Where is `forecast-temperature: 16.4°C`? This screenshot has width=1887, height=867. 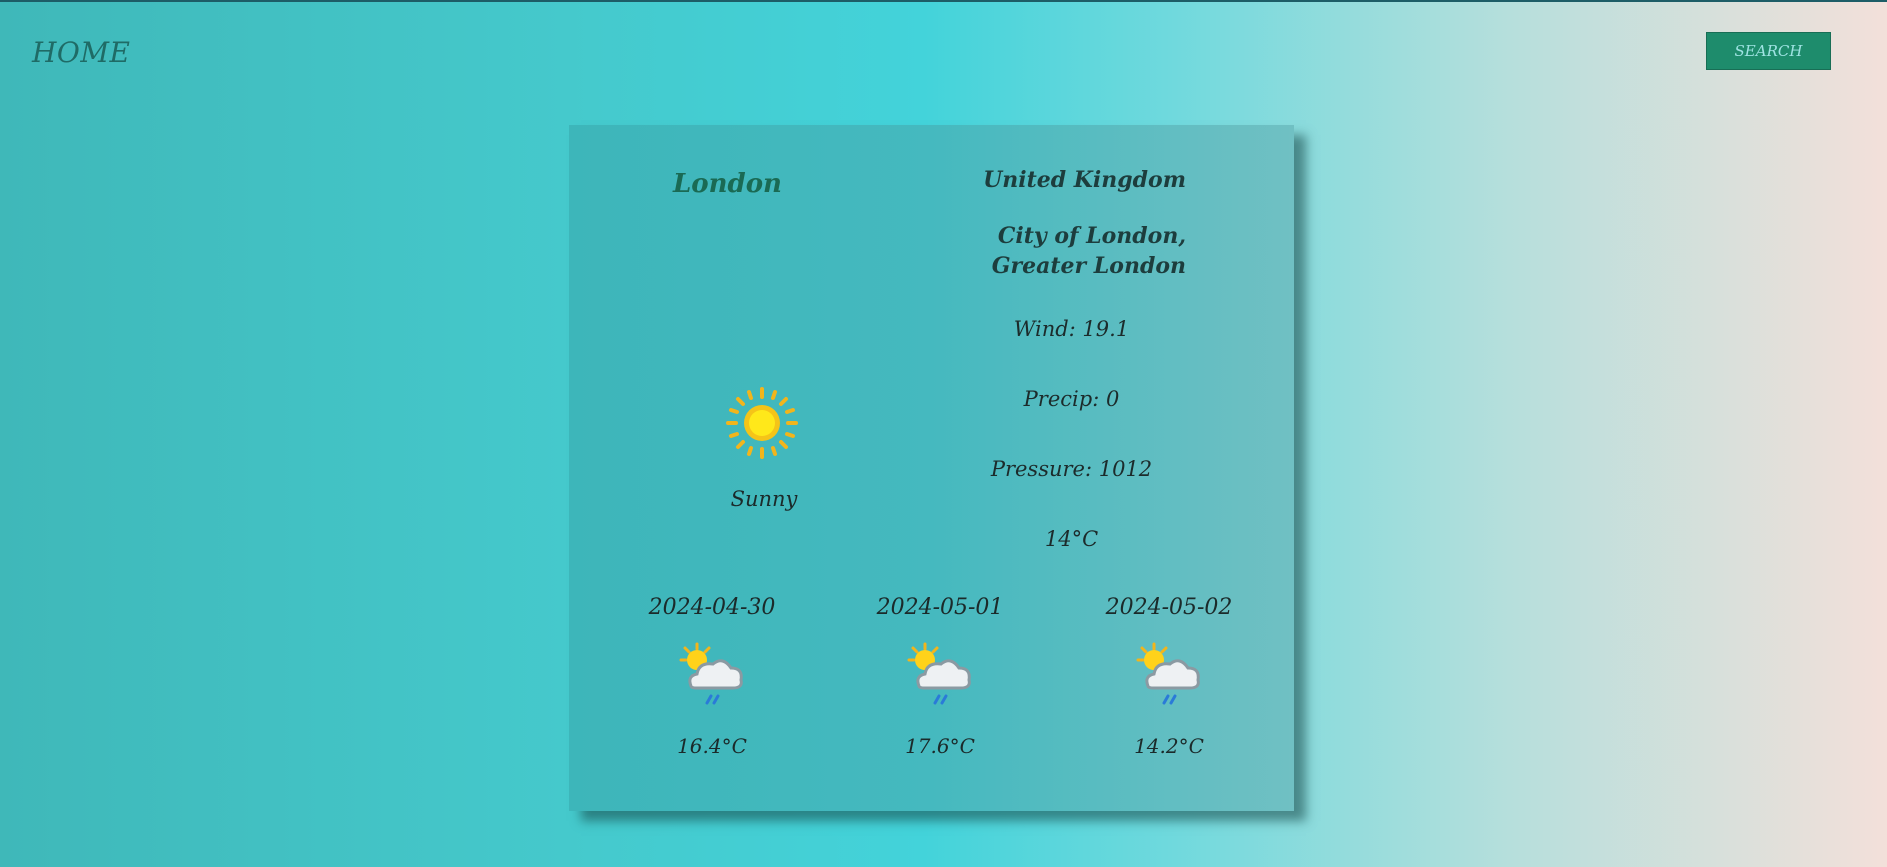
forecast-temperature: 16.4°C is located at coordinates (712, 746).